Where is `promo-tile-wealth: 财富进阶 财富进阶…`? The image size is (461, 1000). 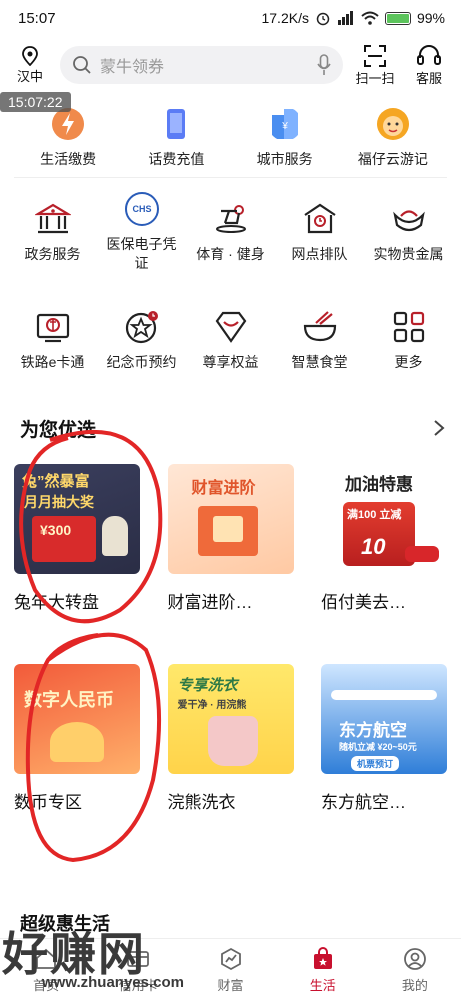
promo-tile-wealth: 财富进阶 财富进阶… is located at coordinates (230, 538).